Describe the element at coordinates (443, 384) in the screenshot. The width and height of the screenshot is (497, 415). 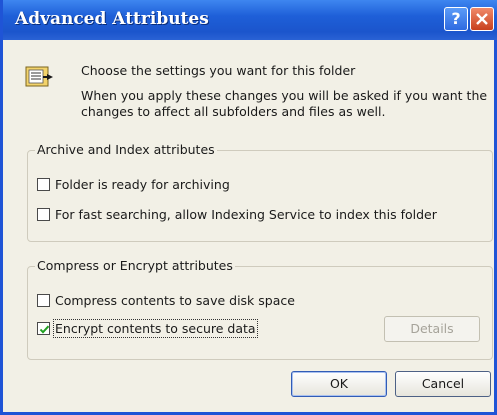
I see `cancel-button: Cancel` at that location.